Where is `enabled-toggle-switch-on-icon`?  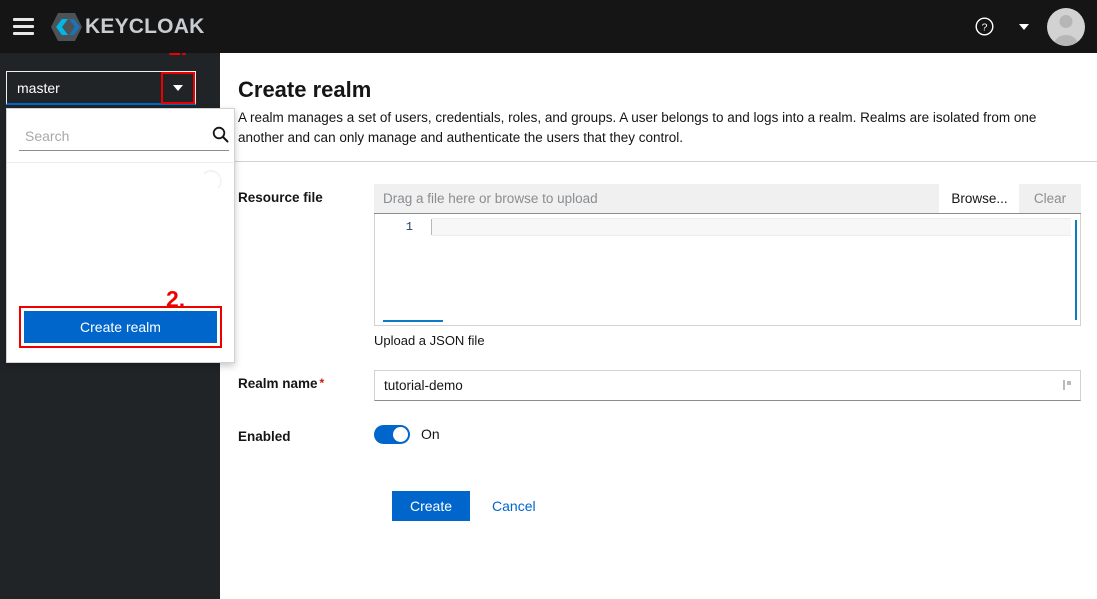
enabled-toggle-switch-on-icon is located at coordinates (392, 434).